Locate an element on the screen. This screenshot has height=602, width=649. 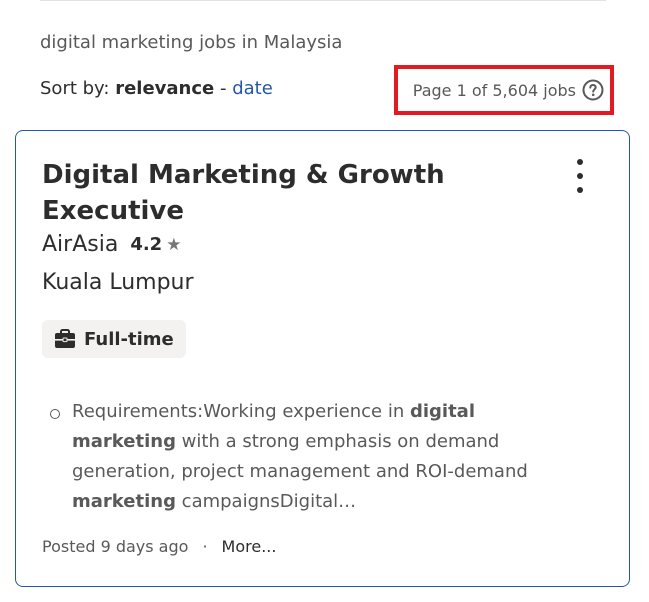
sort-relevance: relevance is located at coordinates (164, 88).